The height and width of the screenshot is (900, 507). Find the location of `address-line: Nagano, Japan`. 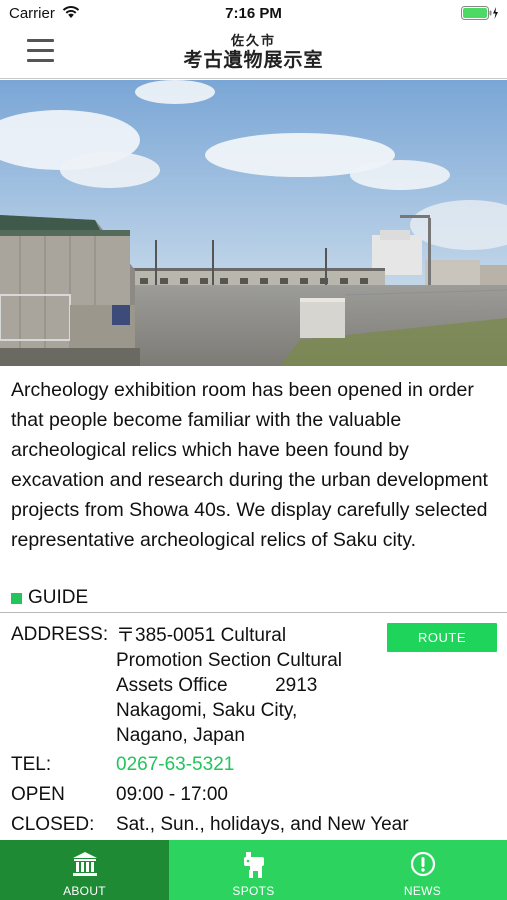

address-line: Nagano, Japan is located at coordinates (180, 735).